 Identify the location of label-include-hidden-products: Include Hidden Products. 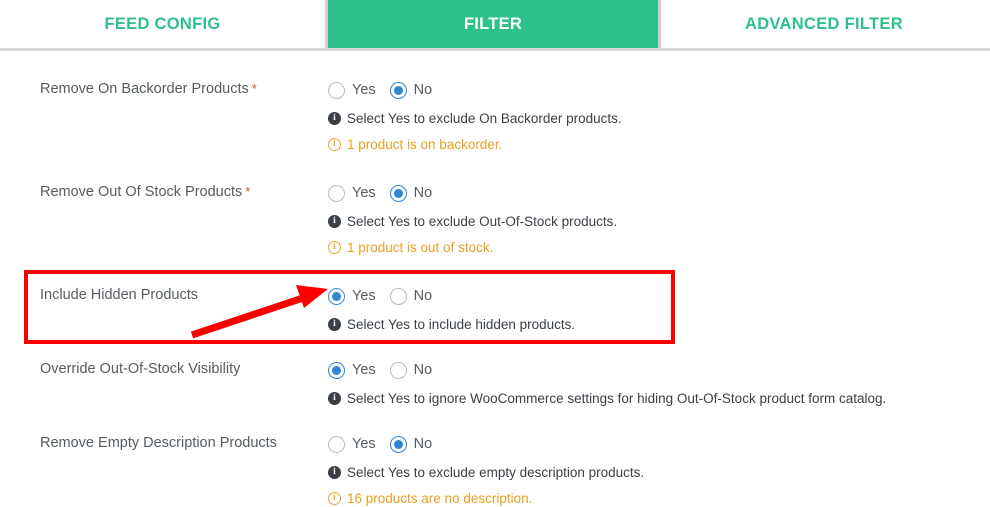
(150, 295).